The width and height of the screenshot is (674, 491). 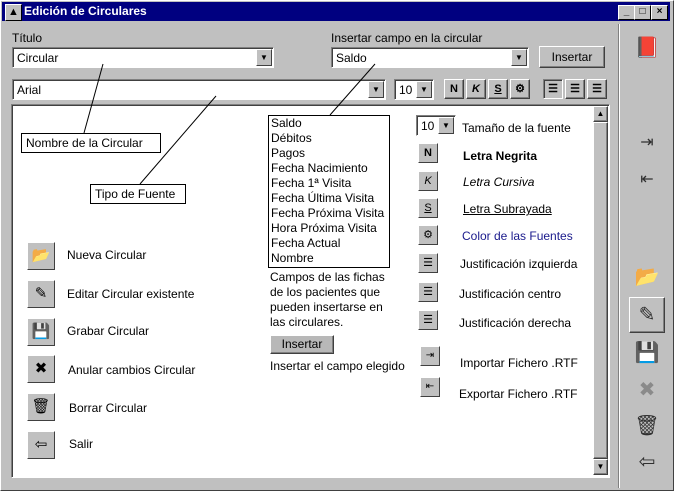 I want to click on fields-help-line: de los pacientes que, so click(x=325, y=292).